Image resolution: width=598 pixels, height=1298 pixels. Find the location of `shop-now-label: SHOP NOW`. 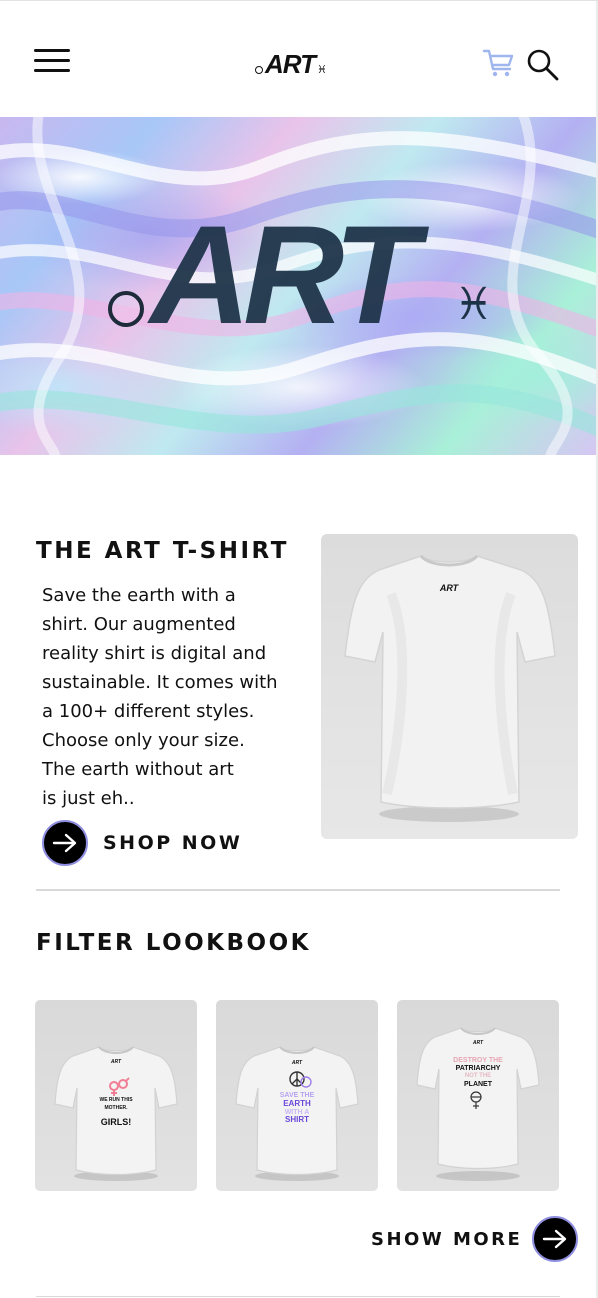

shop-now-label: SHOP NOW is located at coordinates (173, 843).